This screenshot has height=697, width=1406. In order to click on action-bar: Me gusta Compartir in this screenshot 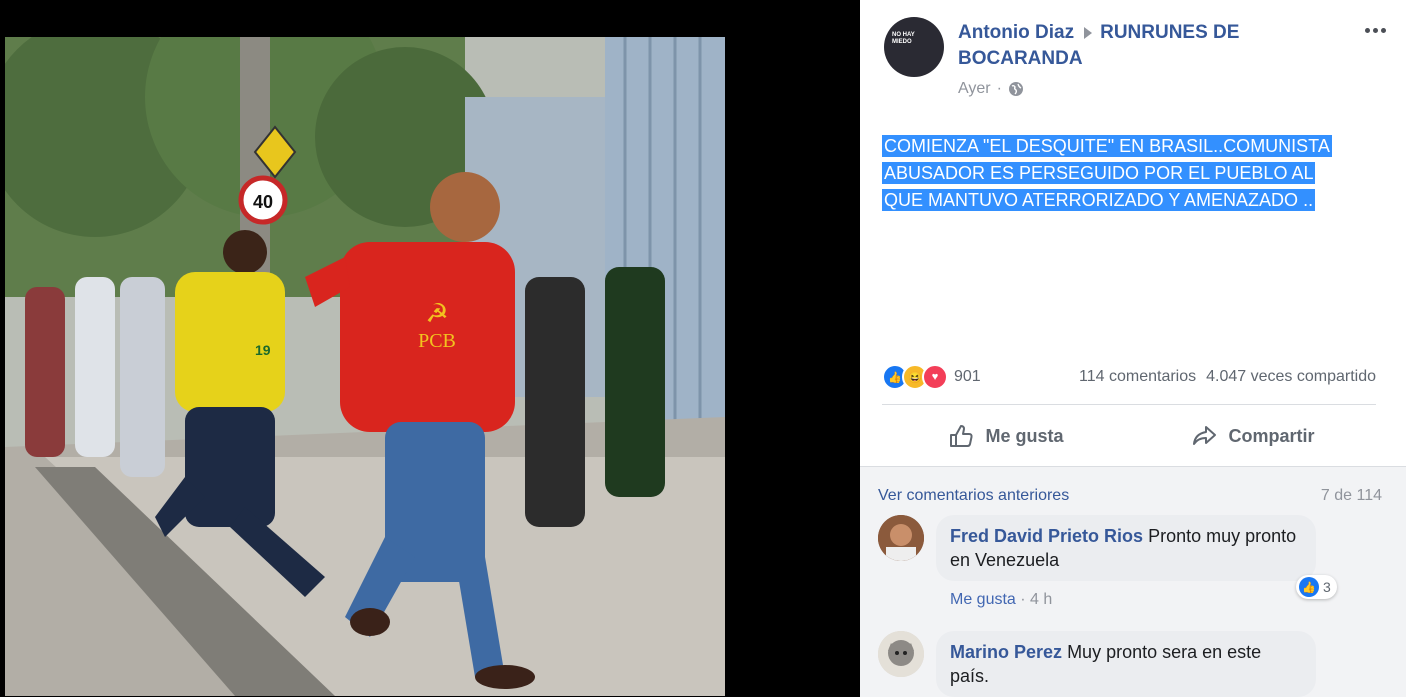, I will do `click(1129, 436)`.